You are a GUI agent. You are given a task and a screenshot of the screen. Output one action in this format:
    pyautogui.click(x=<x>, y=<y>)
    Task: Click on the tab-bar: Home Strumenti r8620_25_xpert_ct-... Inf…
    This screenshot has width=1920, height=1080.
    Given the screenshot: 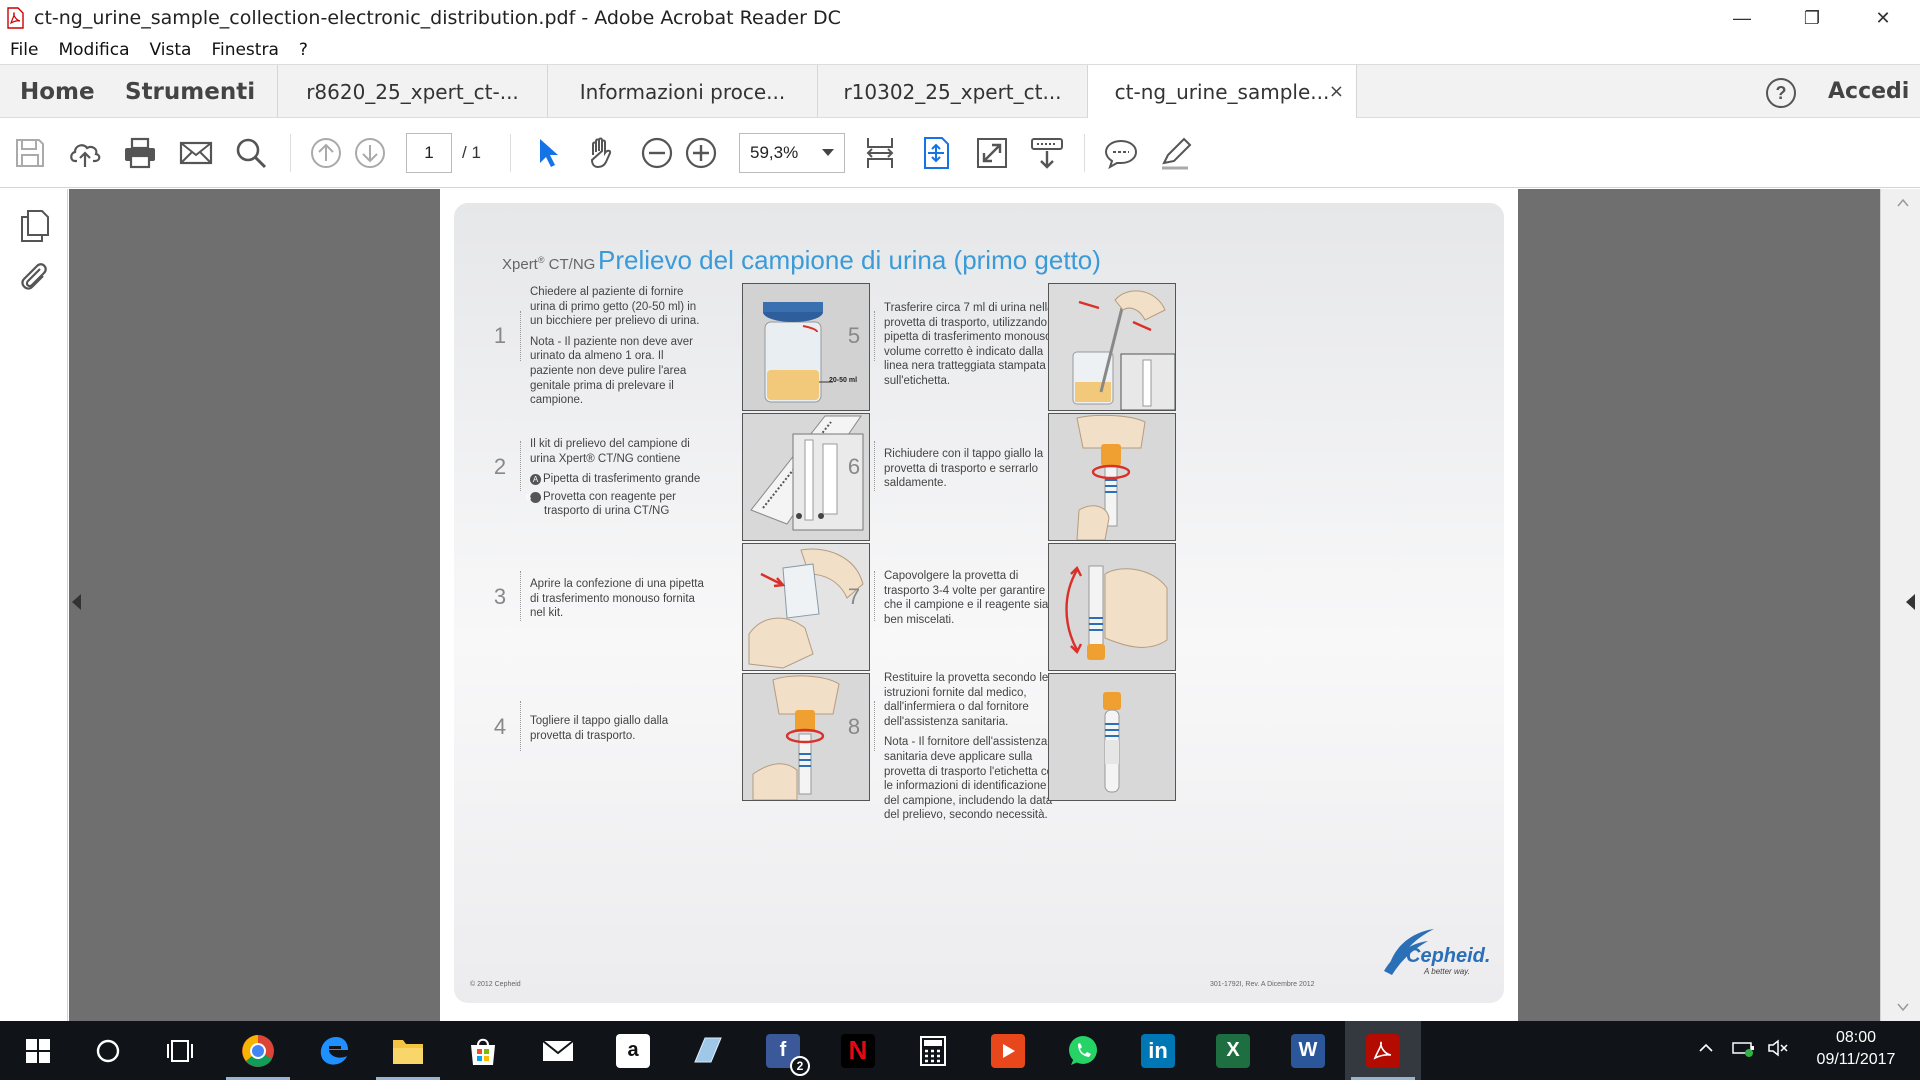 What is the action you would take?
    pyautogui.click(x=960, y=92)
    